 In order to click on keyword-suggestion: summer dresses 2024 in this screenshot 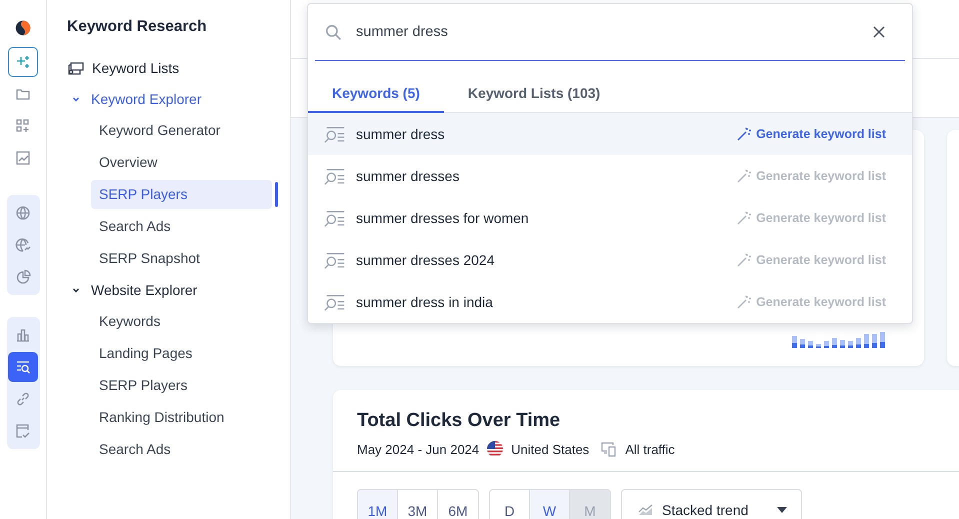, I will do `click(425, 260)`.